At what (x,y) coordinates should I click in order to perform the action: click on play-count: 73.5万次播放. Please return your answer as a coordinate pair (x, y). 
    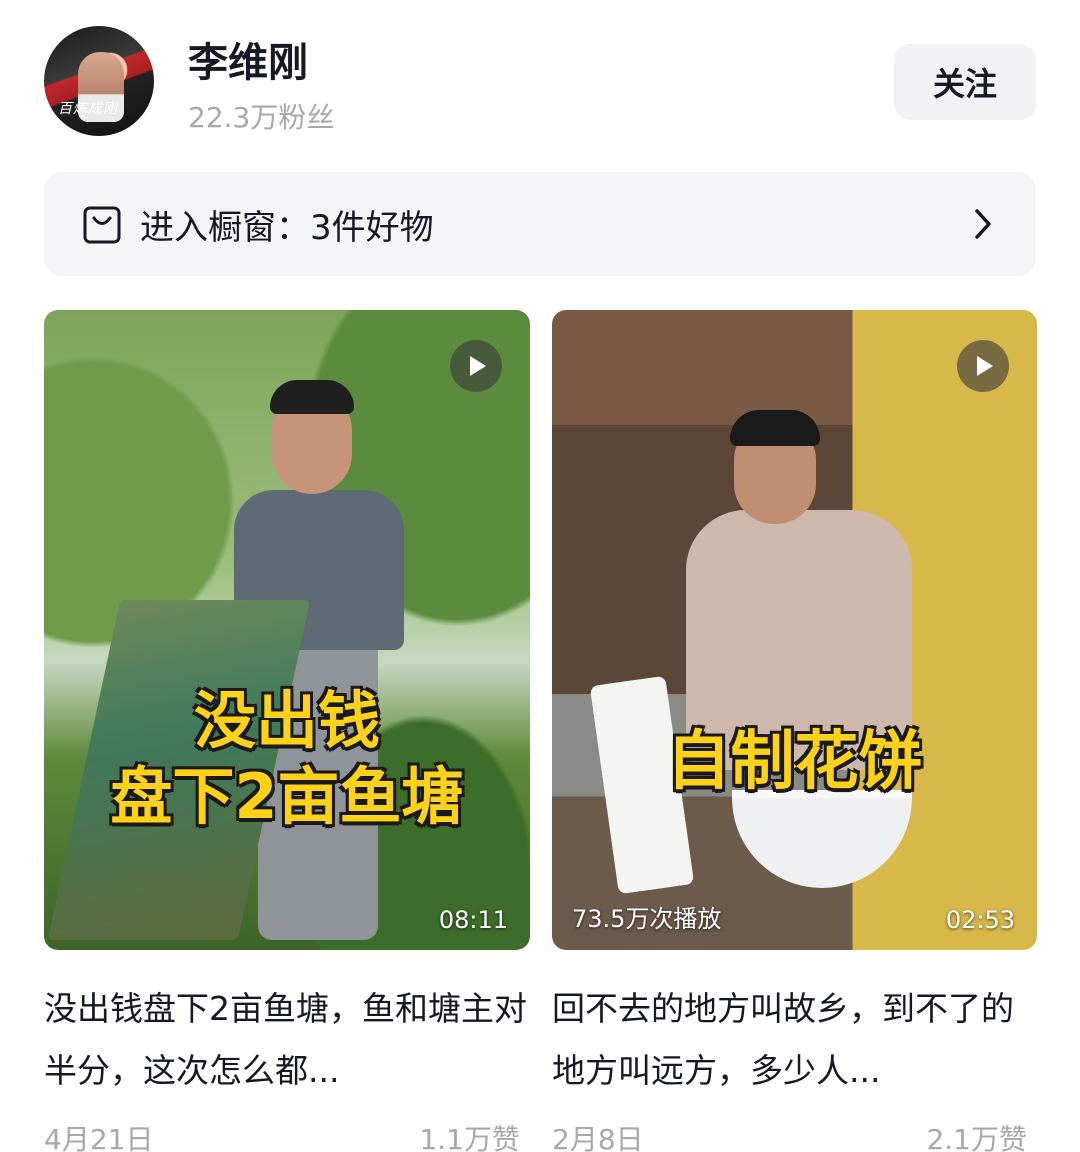
    Looking at the image, I should click on (647, 919).